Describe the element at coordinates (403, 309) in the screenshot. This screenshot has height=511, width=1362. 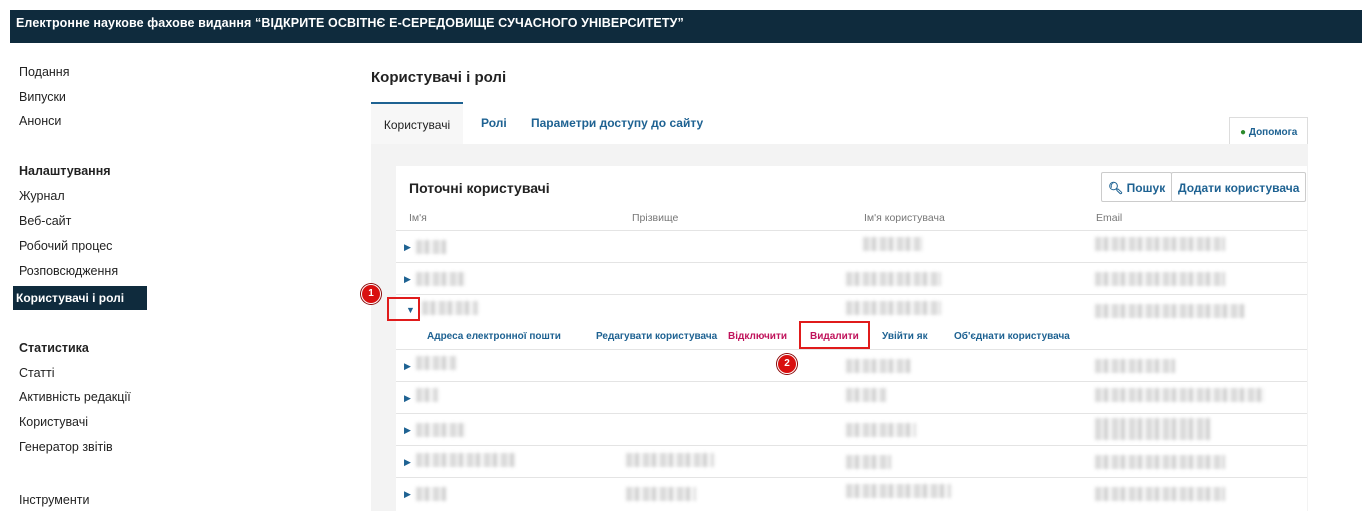
I see `highlight-box-expand-arrow` at that location.